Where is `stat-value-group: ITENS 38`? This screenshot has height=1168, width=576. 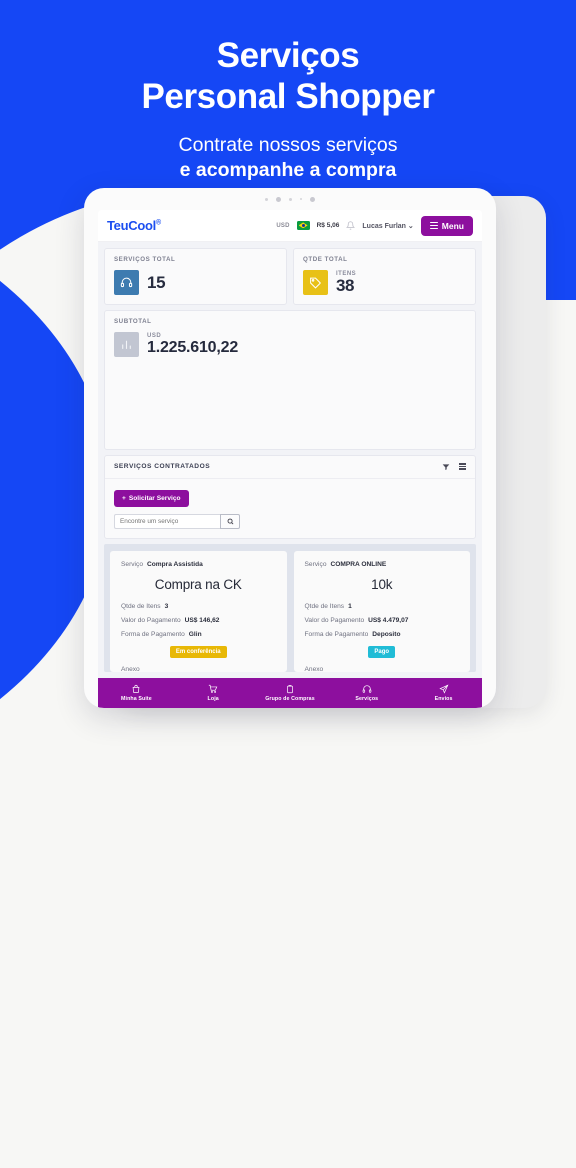 stat-value-group: ITENS 38 is located at coordinates (346, 283).